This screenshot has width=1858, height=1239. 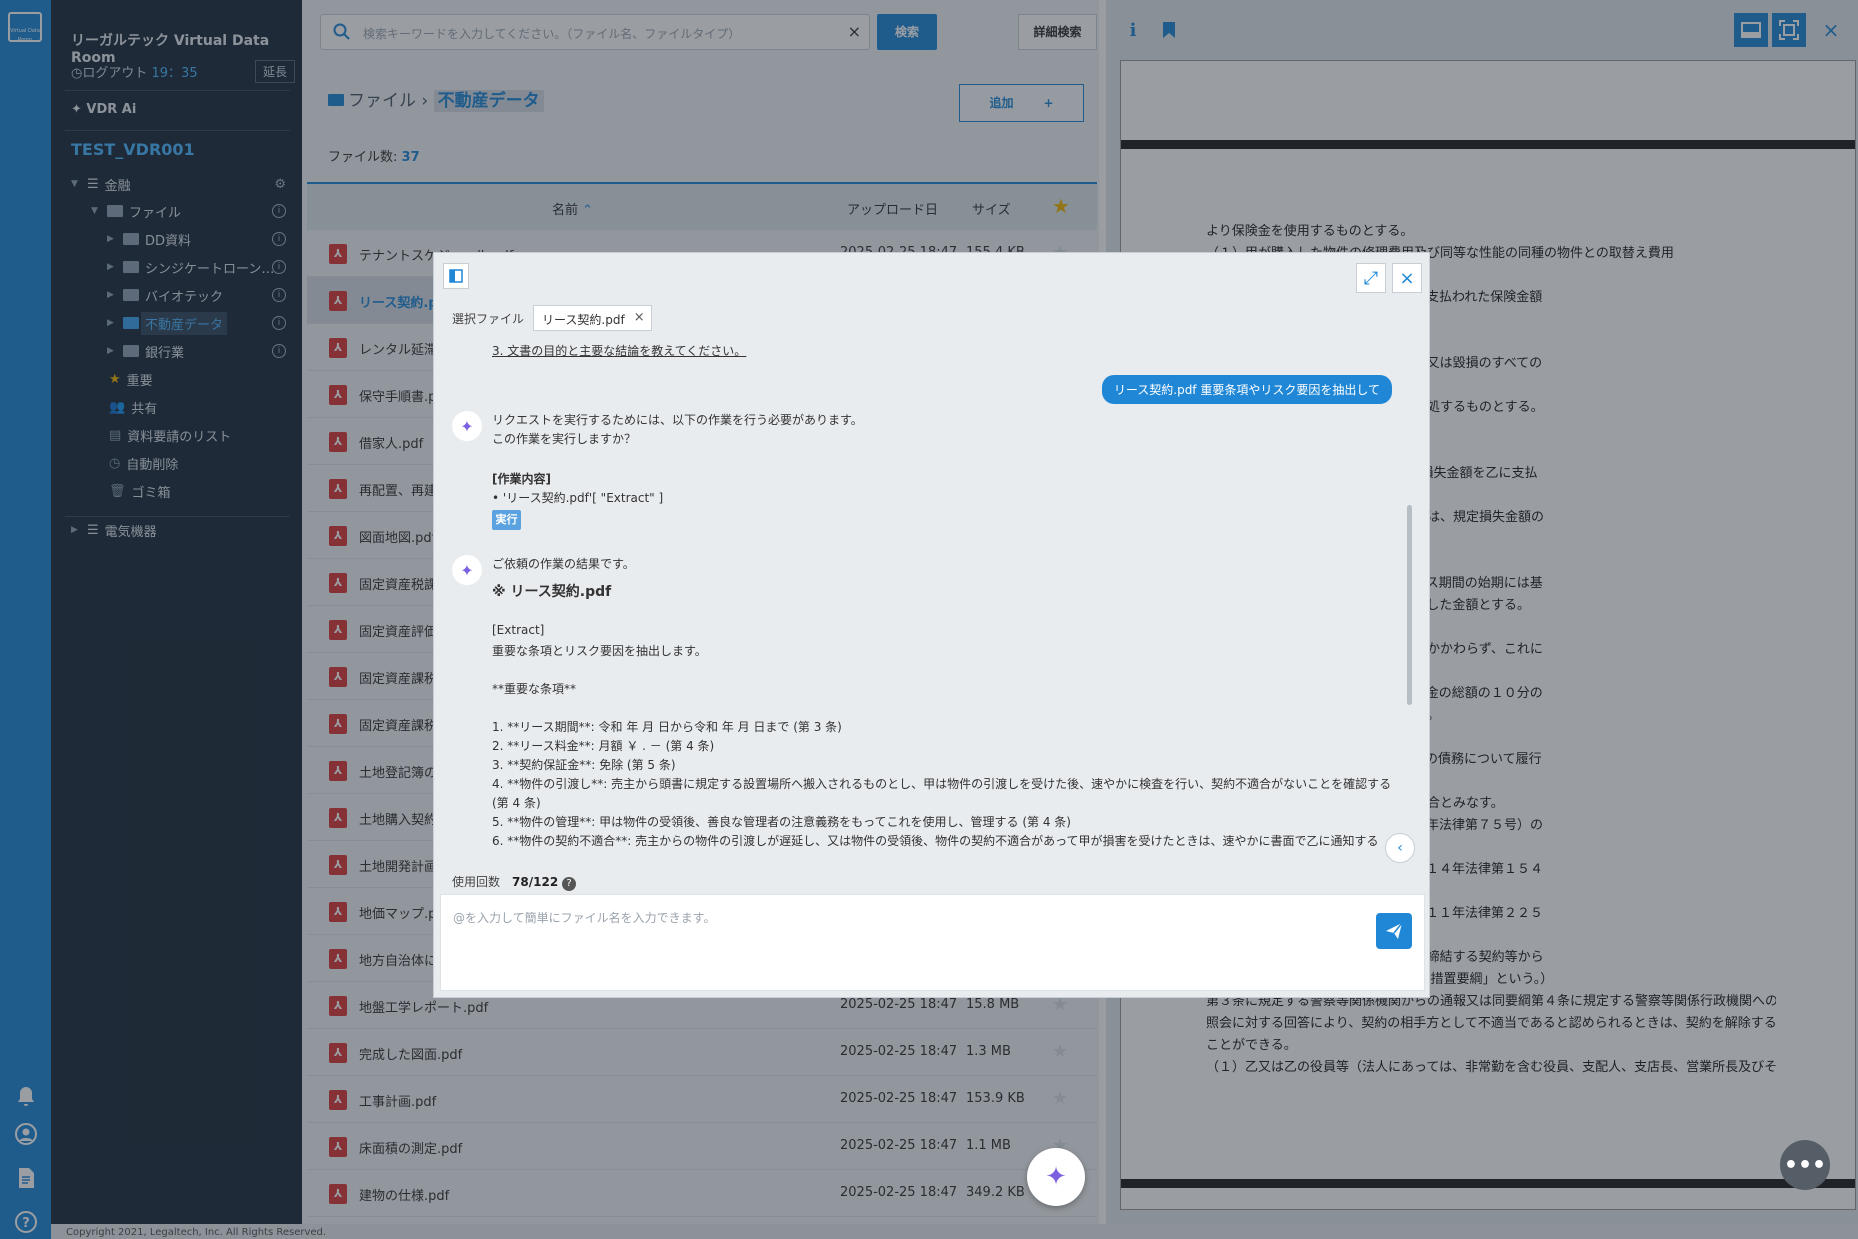 I want to click on result-line: [Extract], so click(x=518, y=630).